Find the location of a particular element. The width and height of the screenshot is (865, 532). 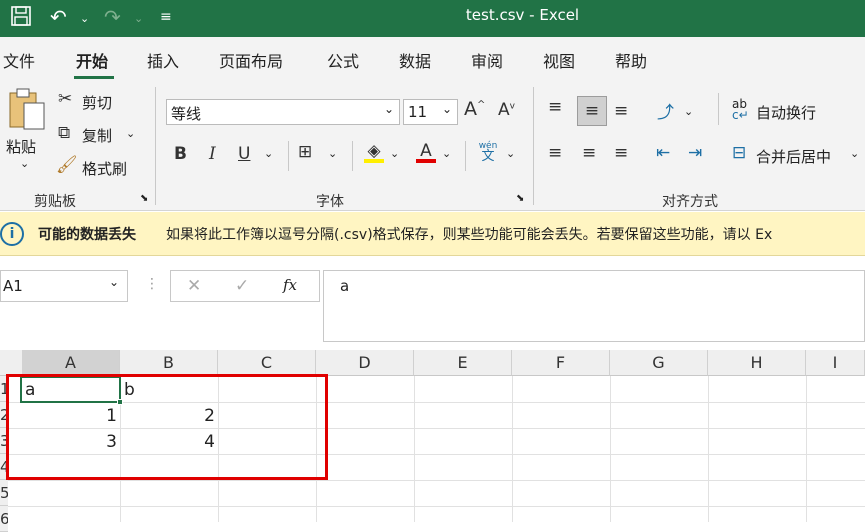

paste-dropdown-icon: ⌄ is located at coordinates (24, 163).